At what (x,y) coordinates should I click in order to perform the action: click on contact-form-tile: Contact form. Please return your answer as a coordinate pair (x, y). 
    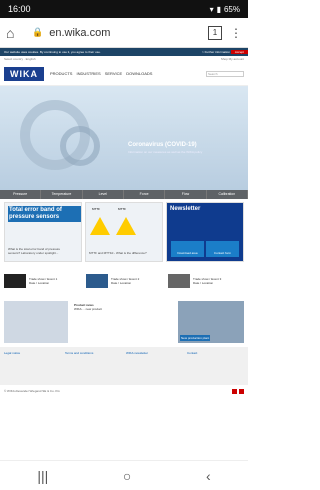
    Looking at the image, I should click on (222, 249).